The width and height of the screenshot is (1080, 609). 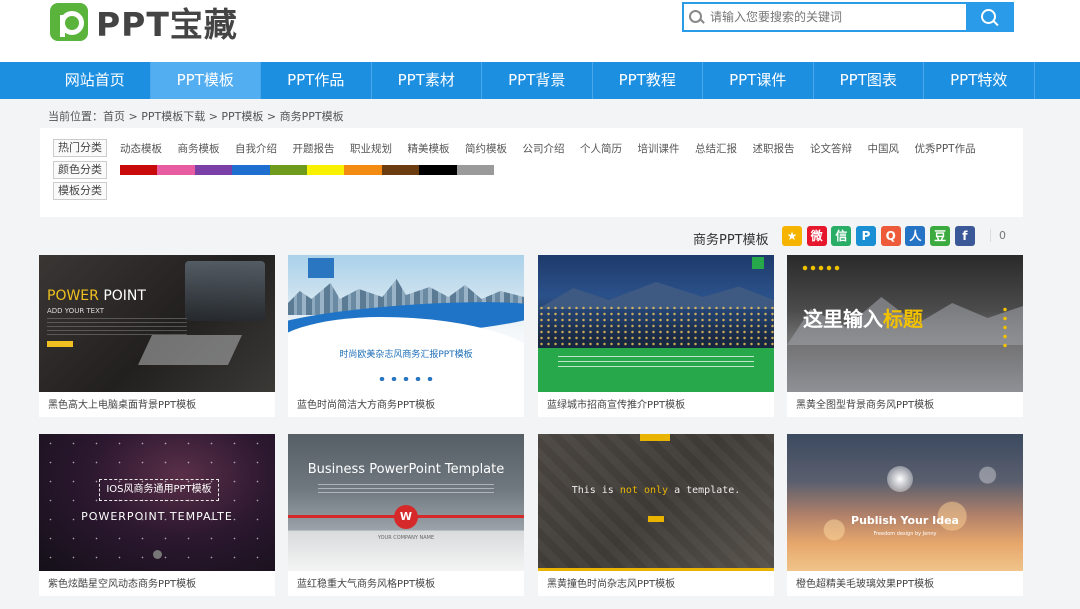 I want to click on logo-text: PPT宝藏, so click(x=167, y=24).